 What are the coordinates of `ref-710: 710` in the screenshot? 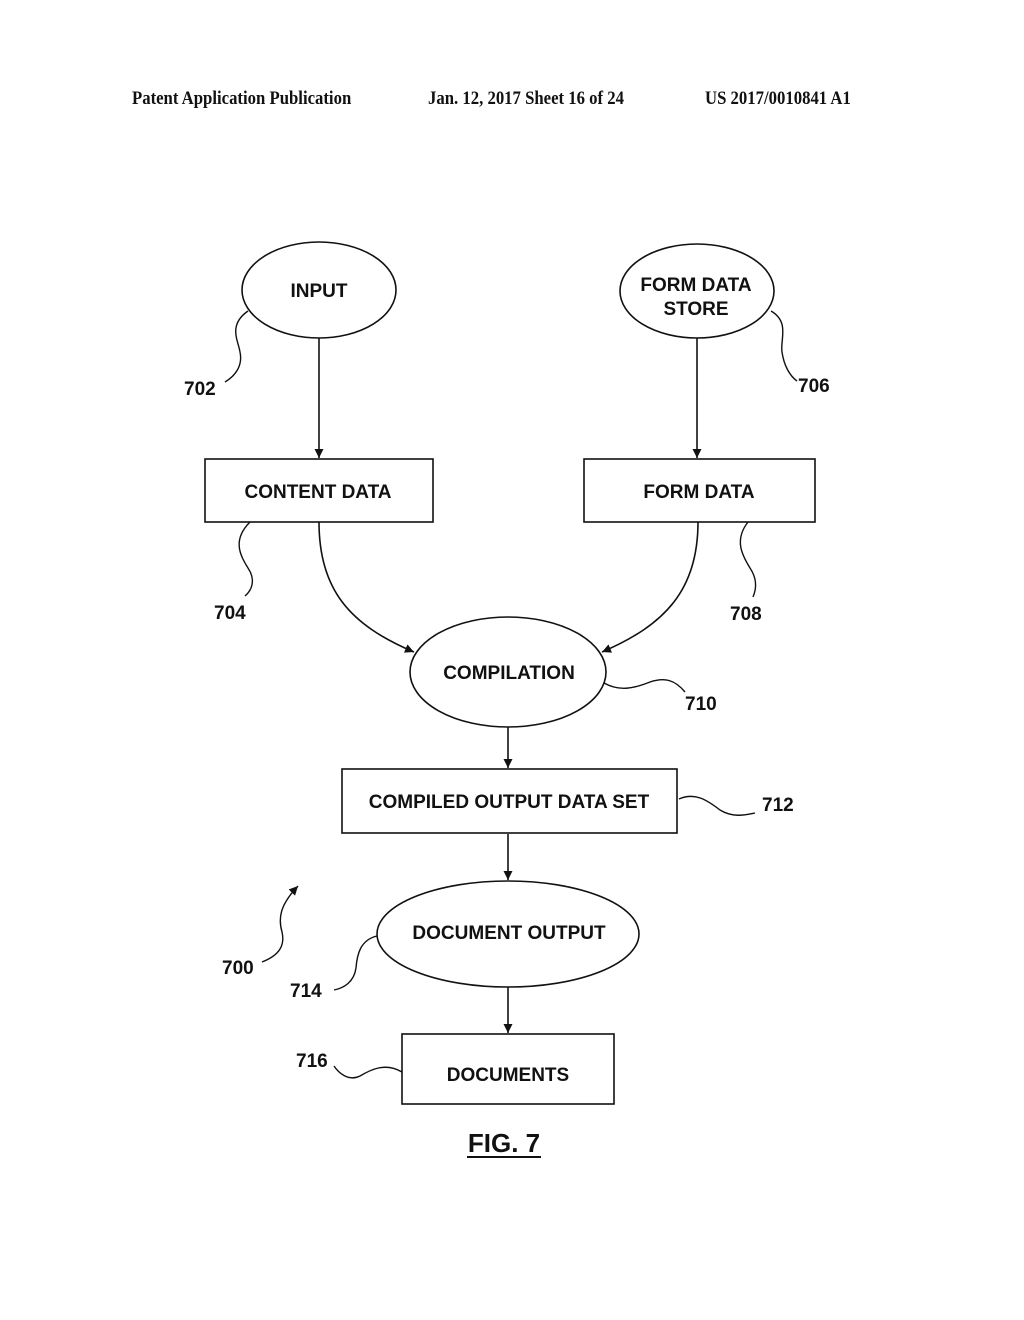 It's located at (701, 704).